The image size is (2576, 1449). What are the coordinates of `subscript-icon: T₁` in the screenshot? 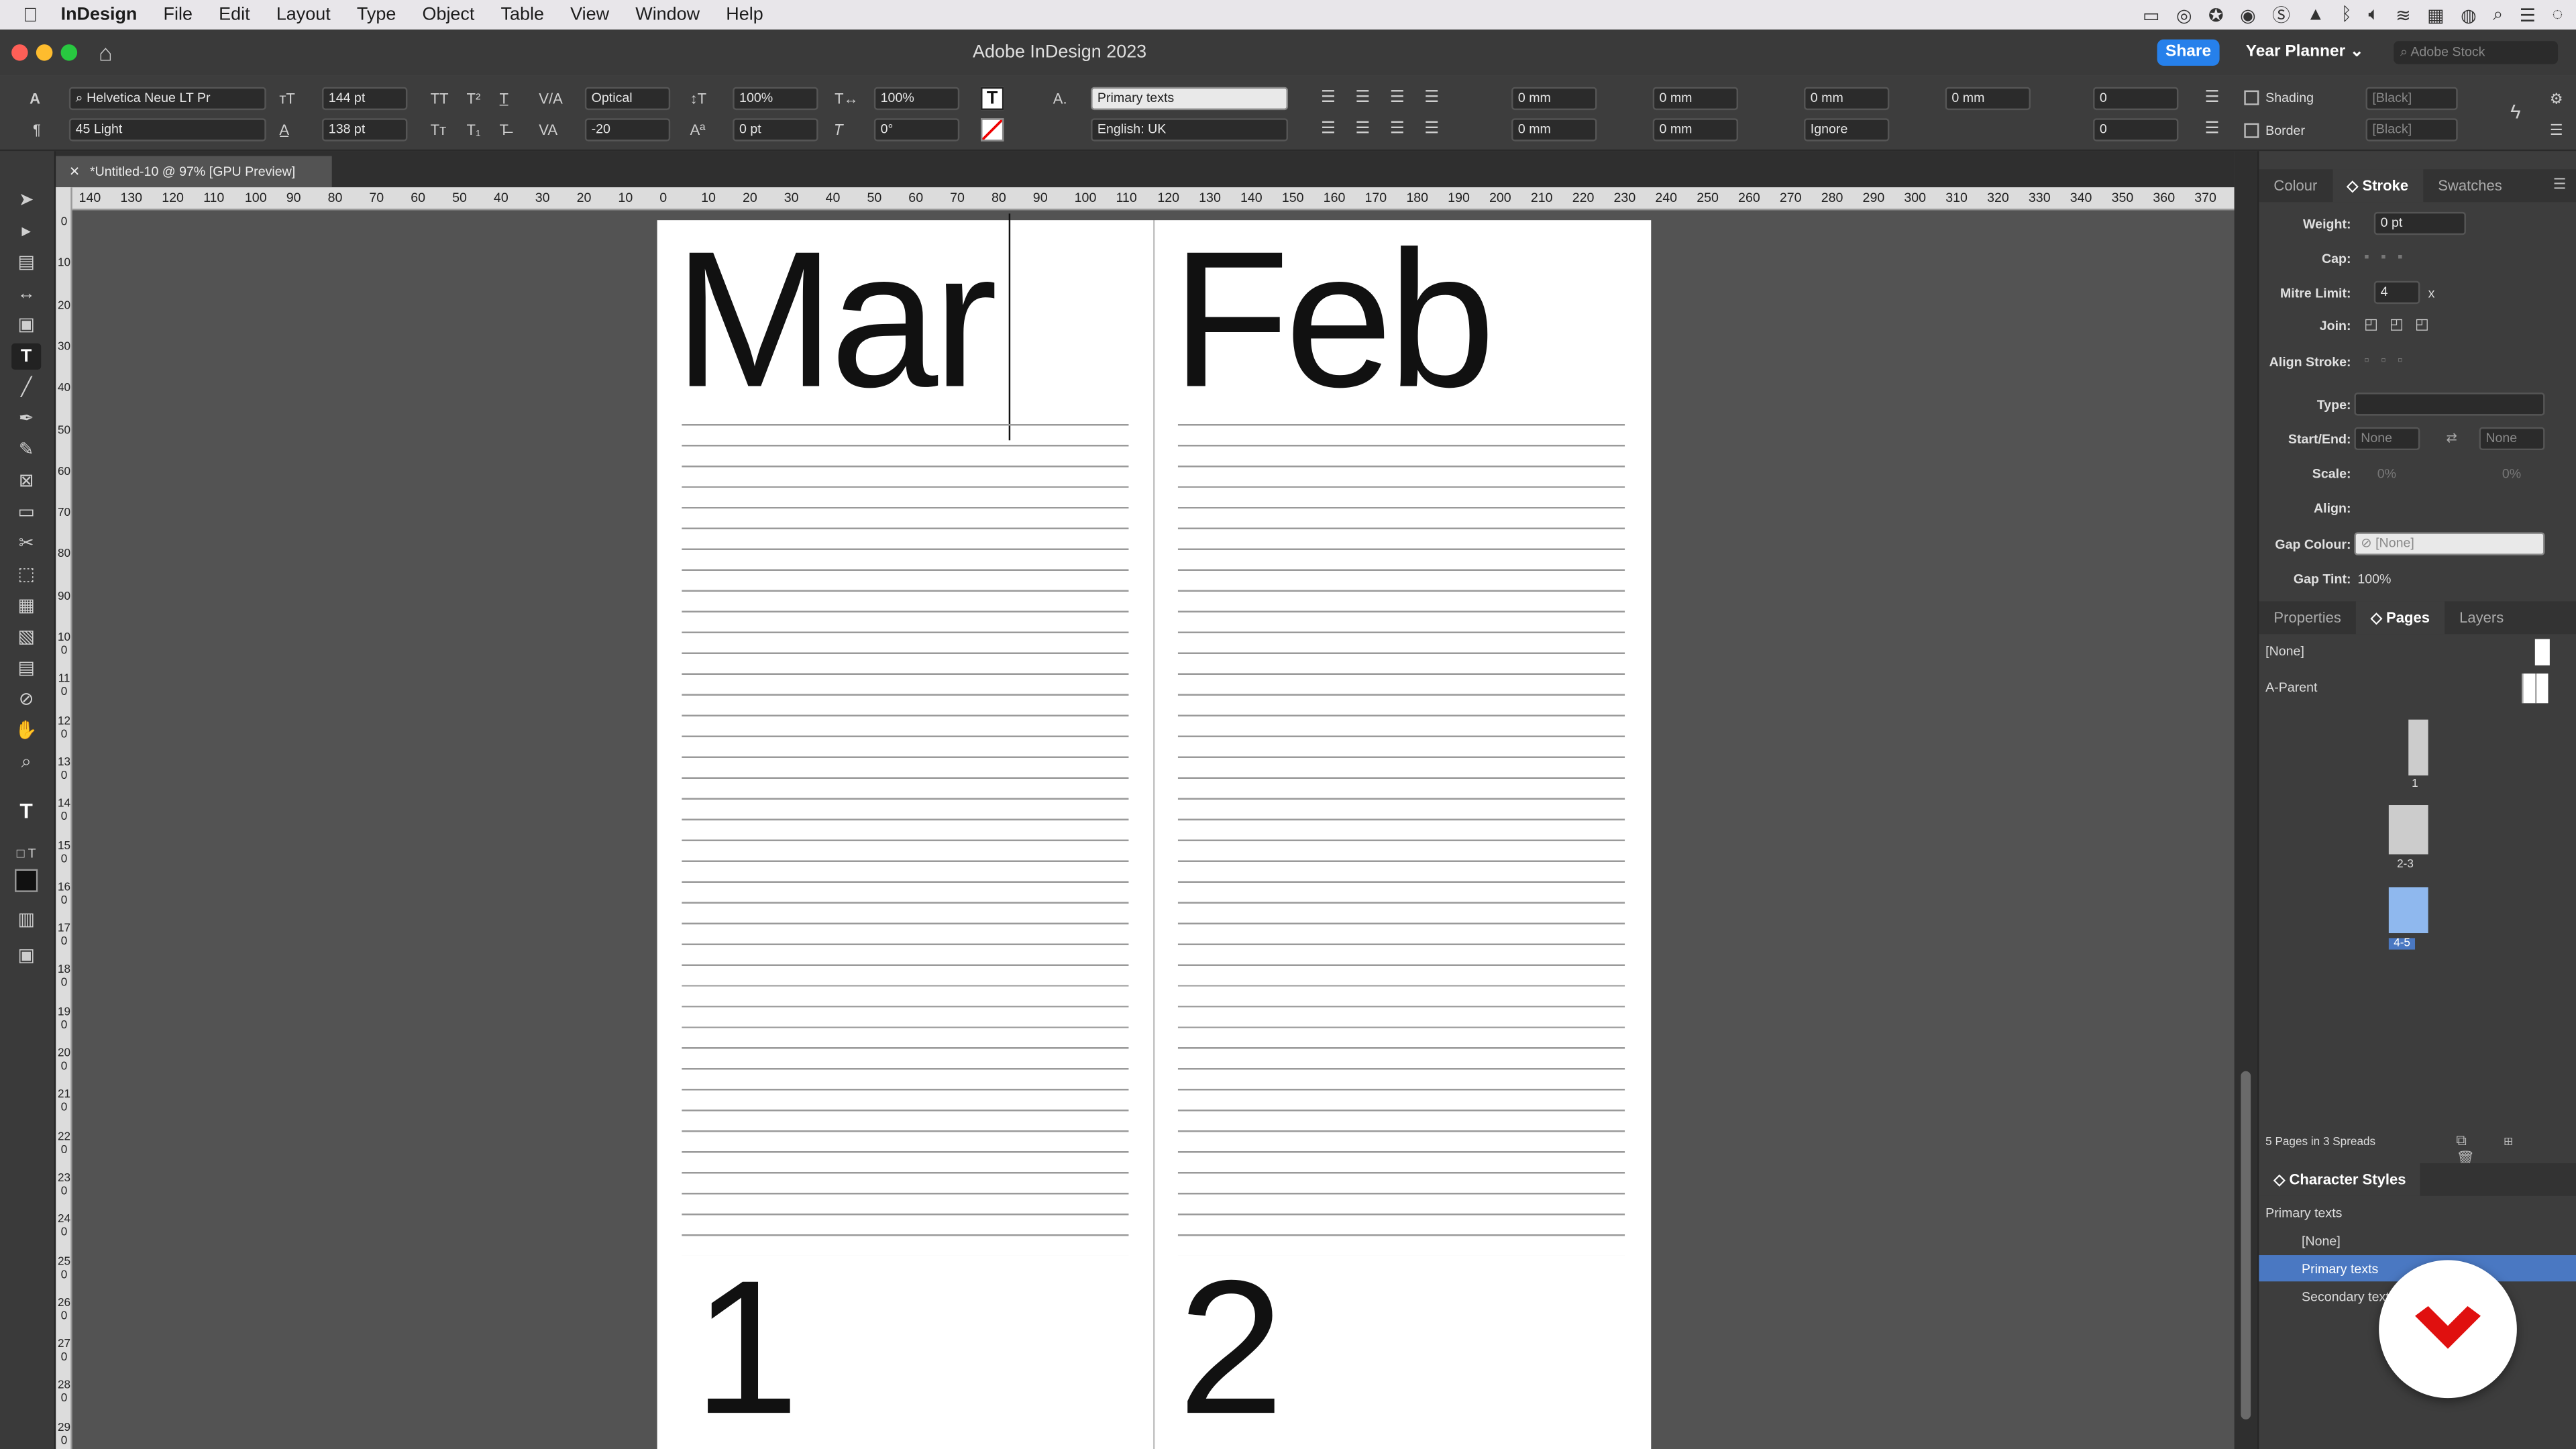 It's located at (474, 130).